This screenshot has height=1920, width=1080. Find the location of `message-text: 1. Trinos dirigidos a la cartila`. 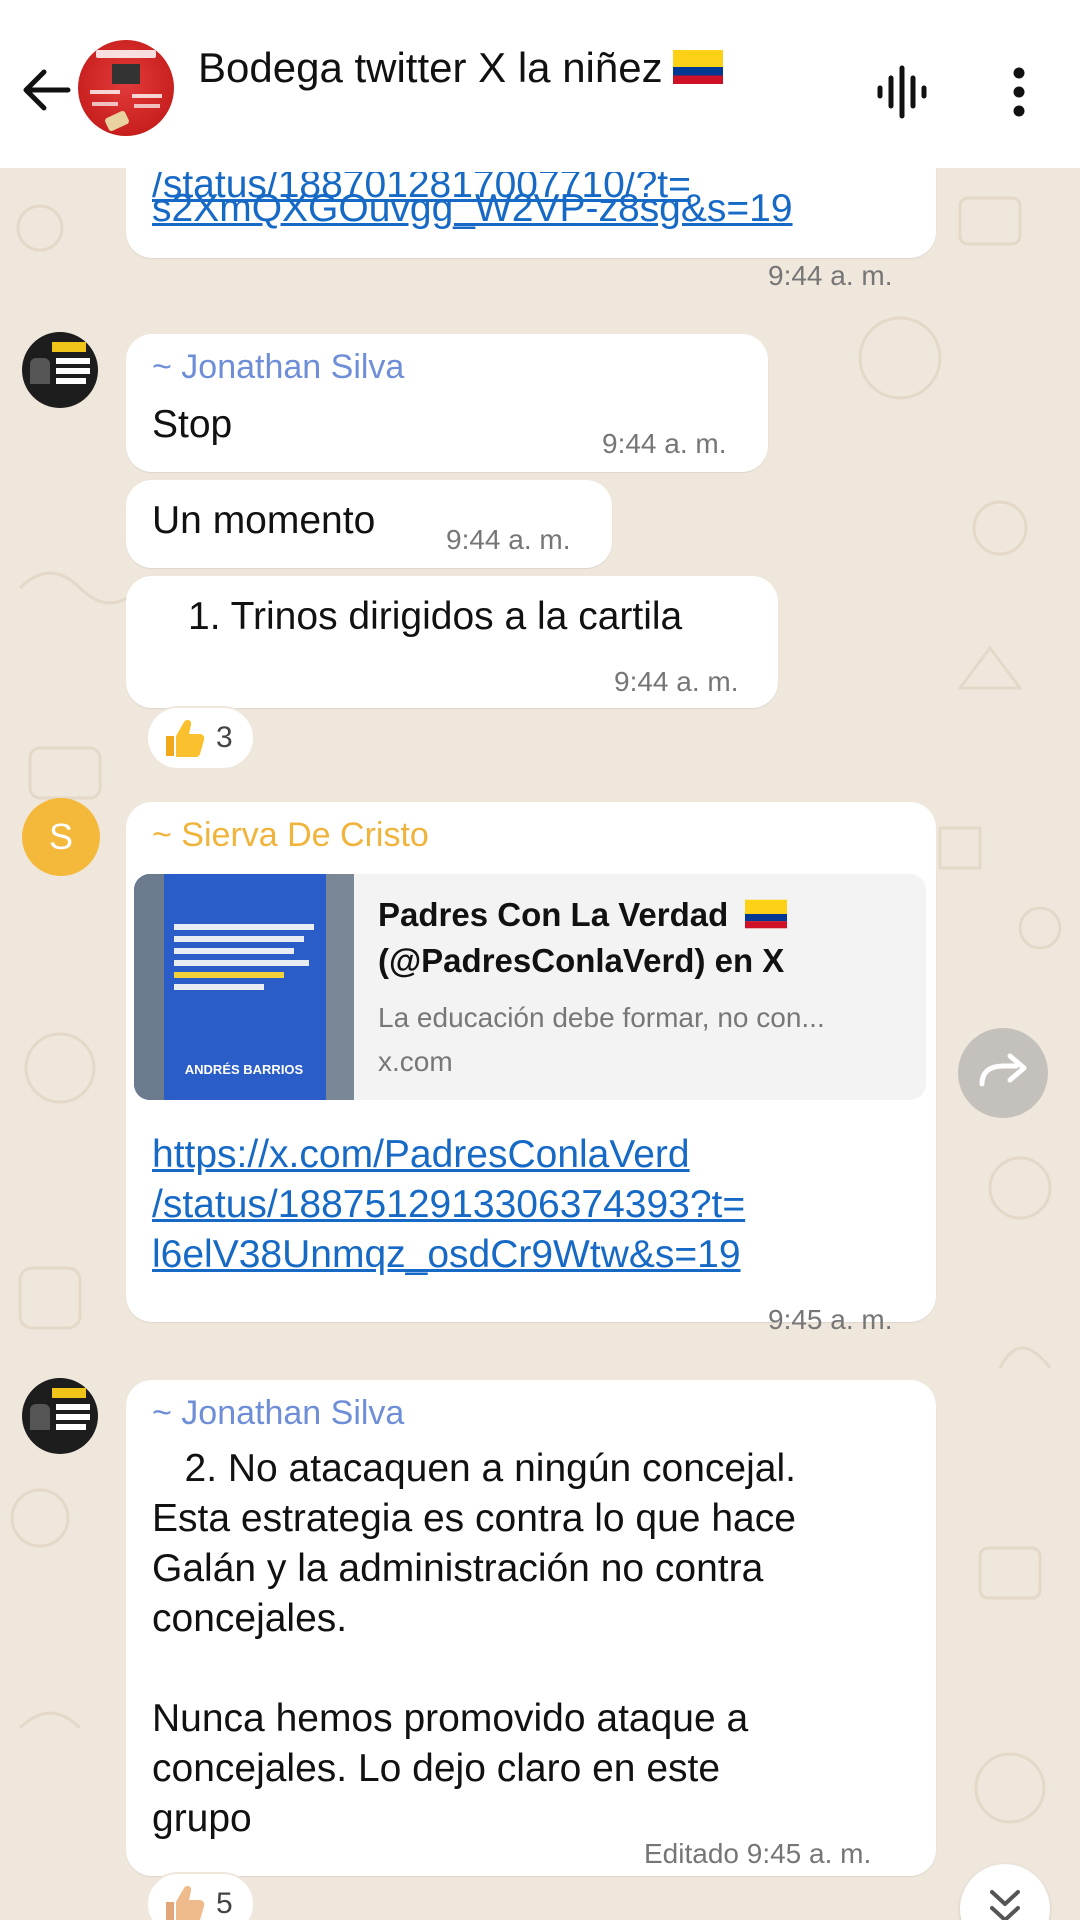

message-text: 1. Trinos dirigidos a la cartila is located at coordinates (435, 616).